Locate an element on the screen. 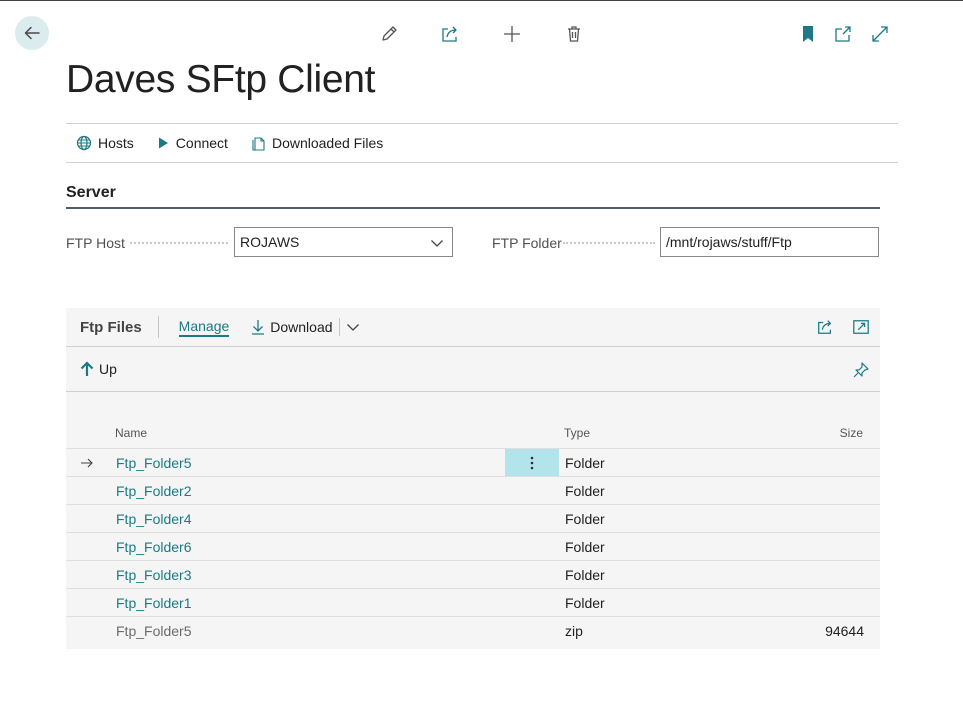 The image size is (963, 704). expand-part-button is located at coordinates (861, 328).